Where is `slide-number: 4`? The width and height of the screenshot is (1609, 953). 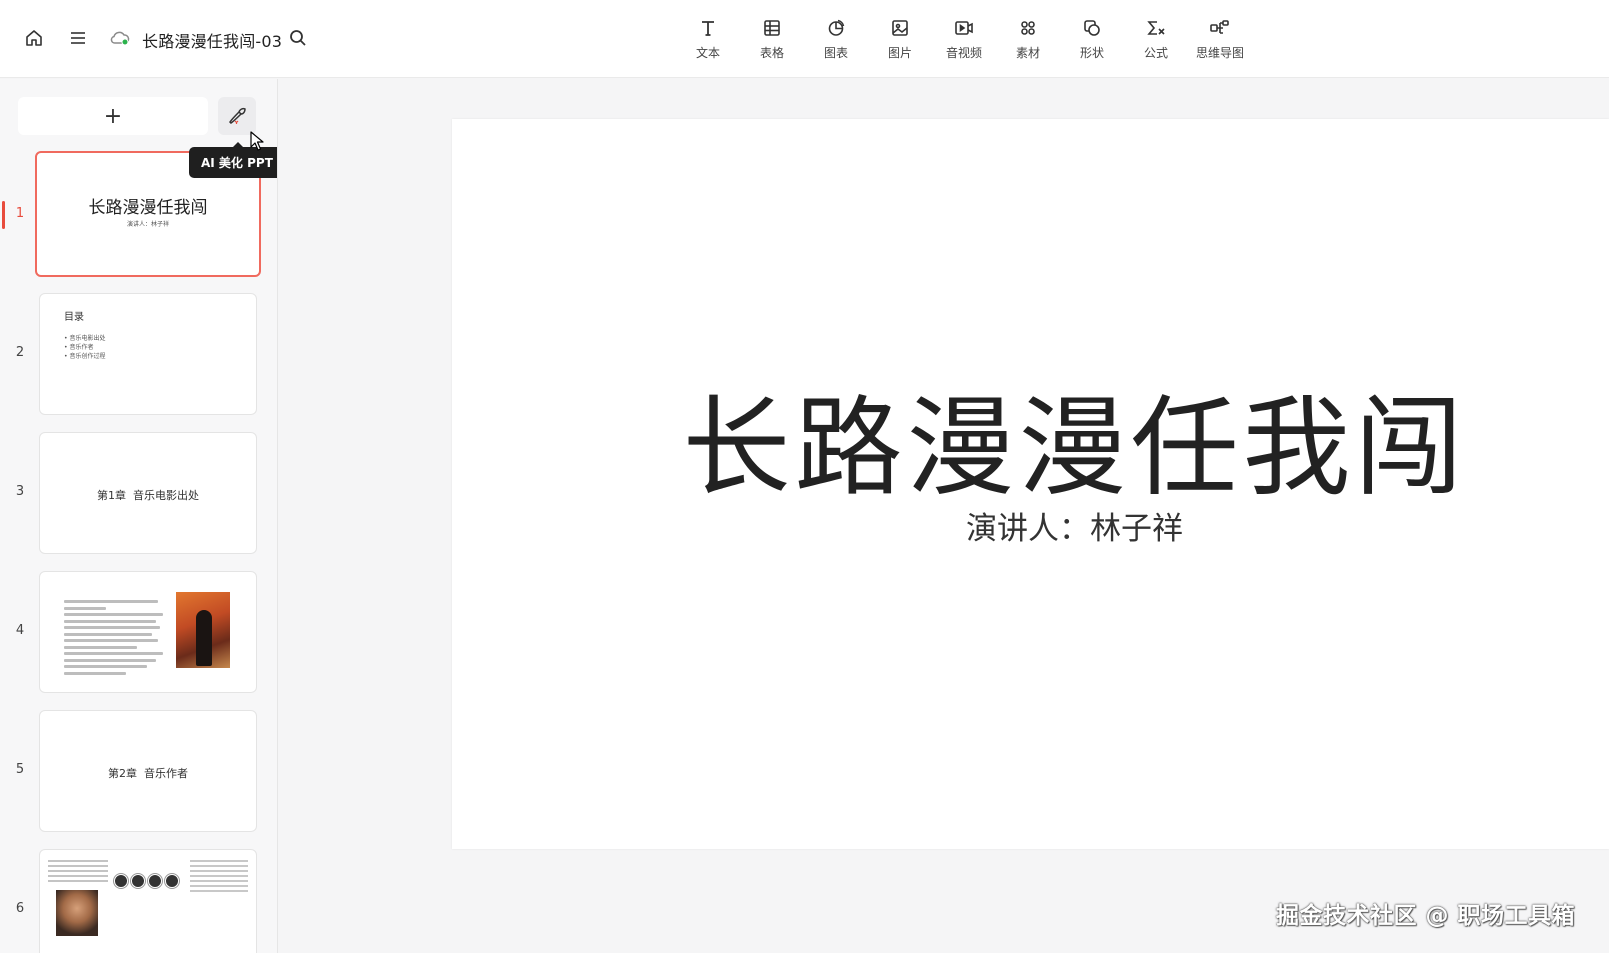
slide-number: 4 is located at coordinates (20, 630).